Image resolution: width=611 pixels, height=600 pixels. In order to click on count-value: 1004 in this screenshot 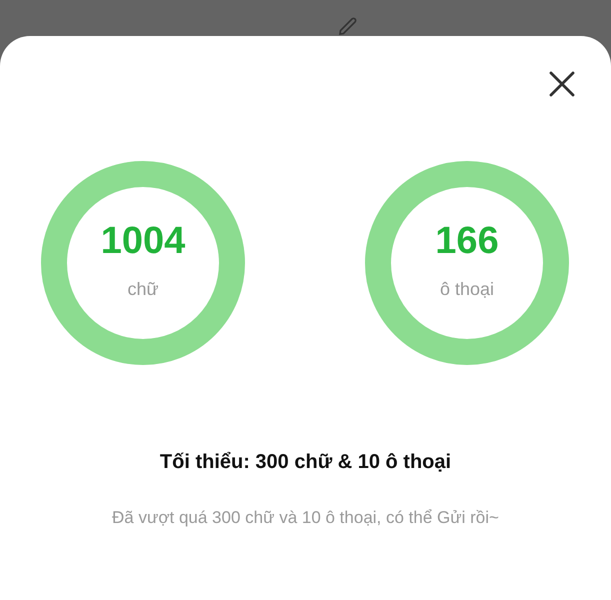, I will do `click(143, 241)`.